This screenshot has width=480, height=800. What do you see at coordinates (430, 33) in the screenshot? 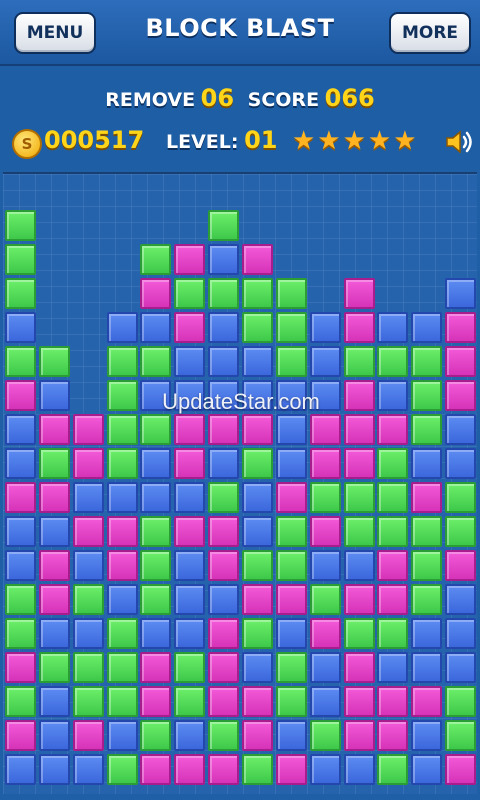
I see `more-button: MORE` at bounding box center [430, 33].